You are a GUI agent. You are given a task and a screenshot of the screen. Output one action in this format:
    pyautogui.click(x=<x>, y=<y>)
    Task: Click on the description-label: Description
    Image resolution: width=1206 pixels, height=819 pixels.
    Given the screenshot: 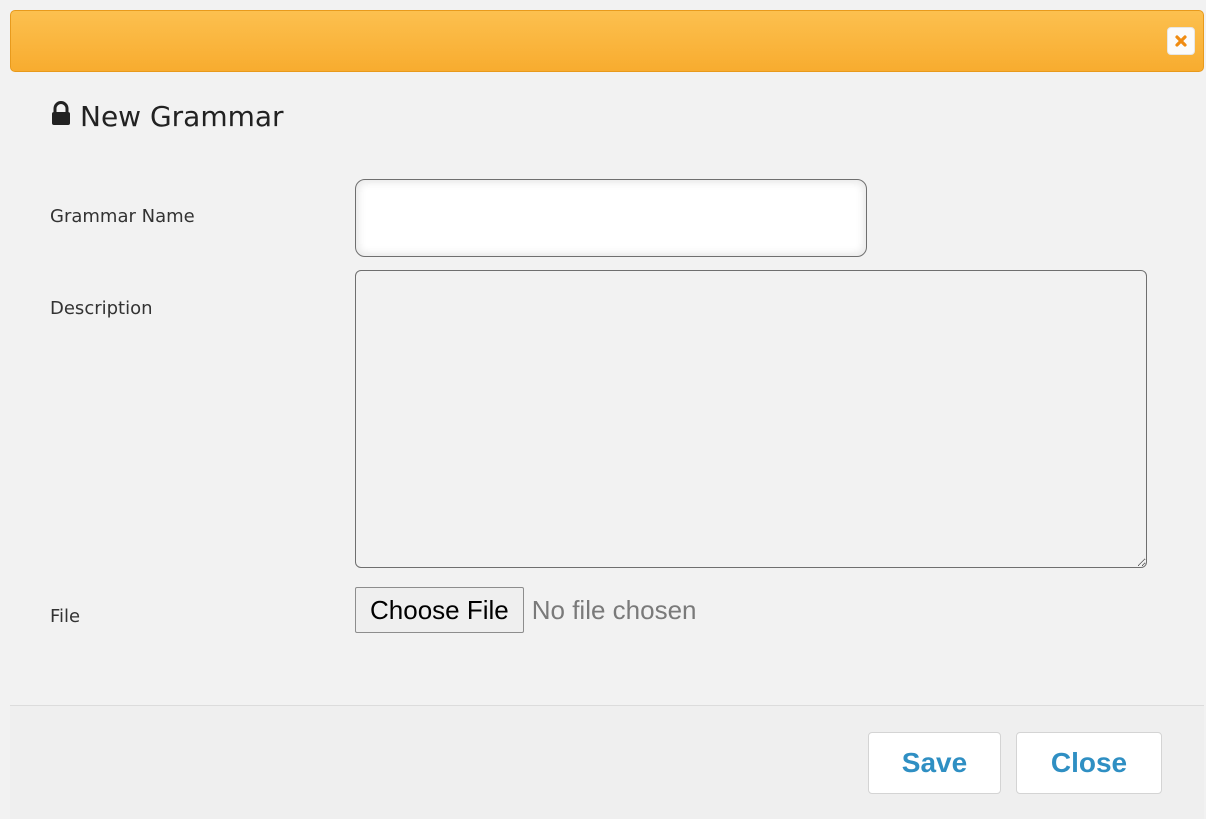 What is the action you would take?
    pyautogui.click(x=101, y=308)
    